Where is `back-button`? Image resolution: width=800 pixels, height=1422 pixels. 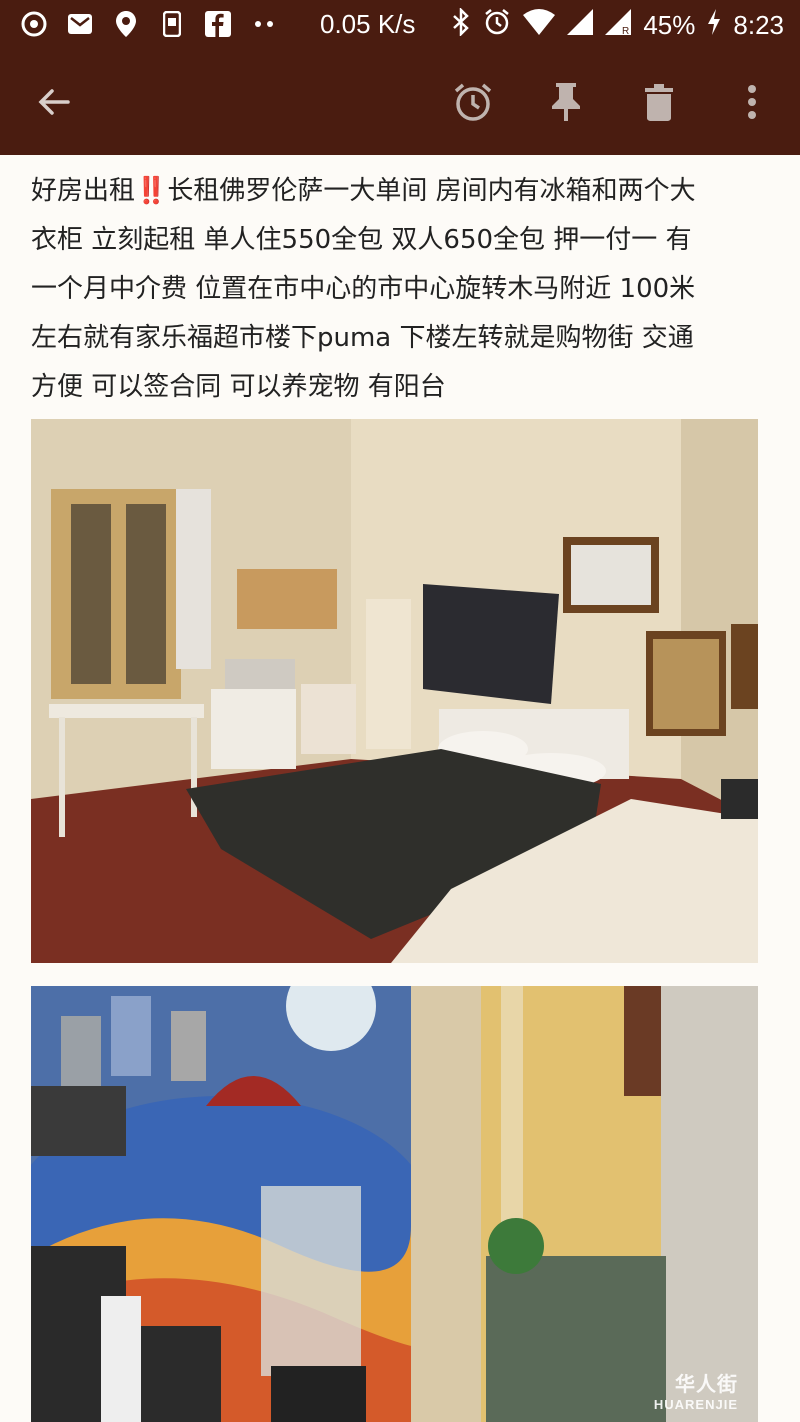
back-button is located at coordinates (54, 102).